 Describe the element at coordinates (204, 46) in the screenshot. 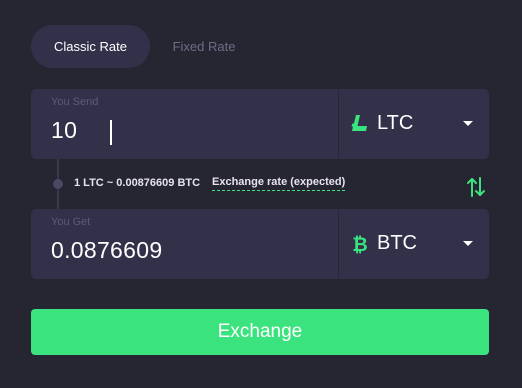

I see `tab-fixed-rate: Fixed Rate` at that location.